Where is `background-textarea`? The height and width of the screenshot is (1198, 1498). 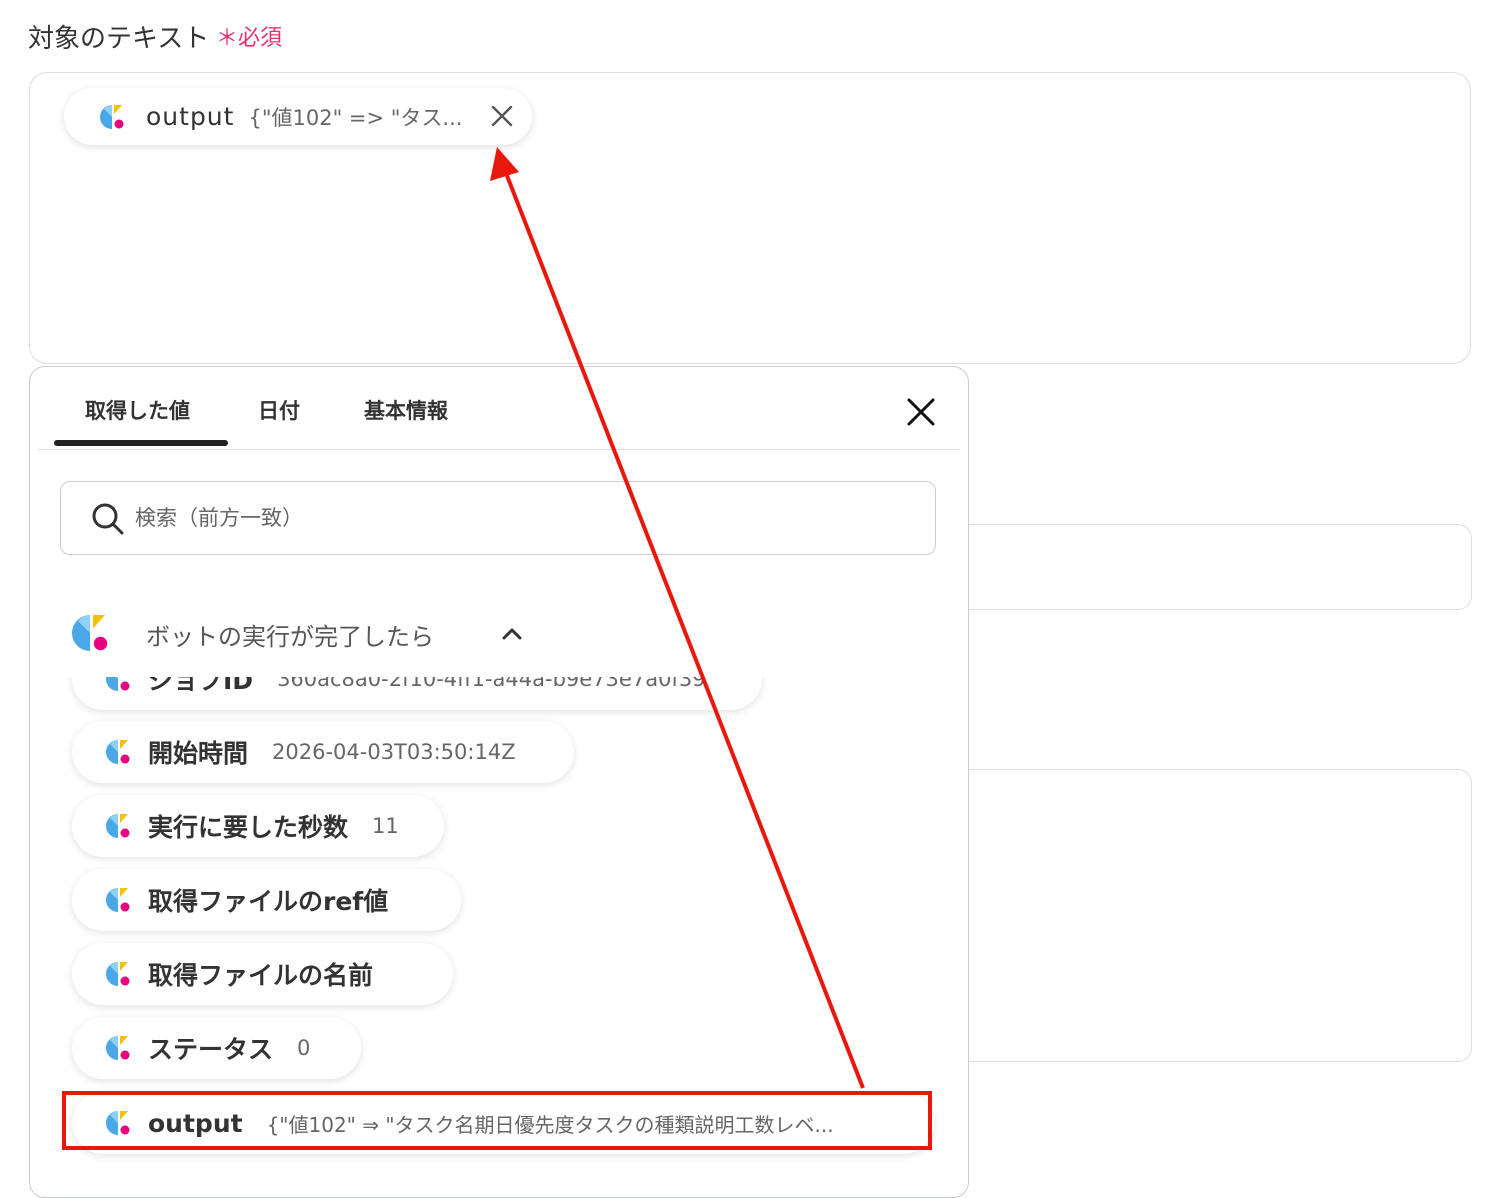
background-textarea is located at coordinates (1206, 915).